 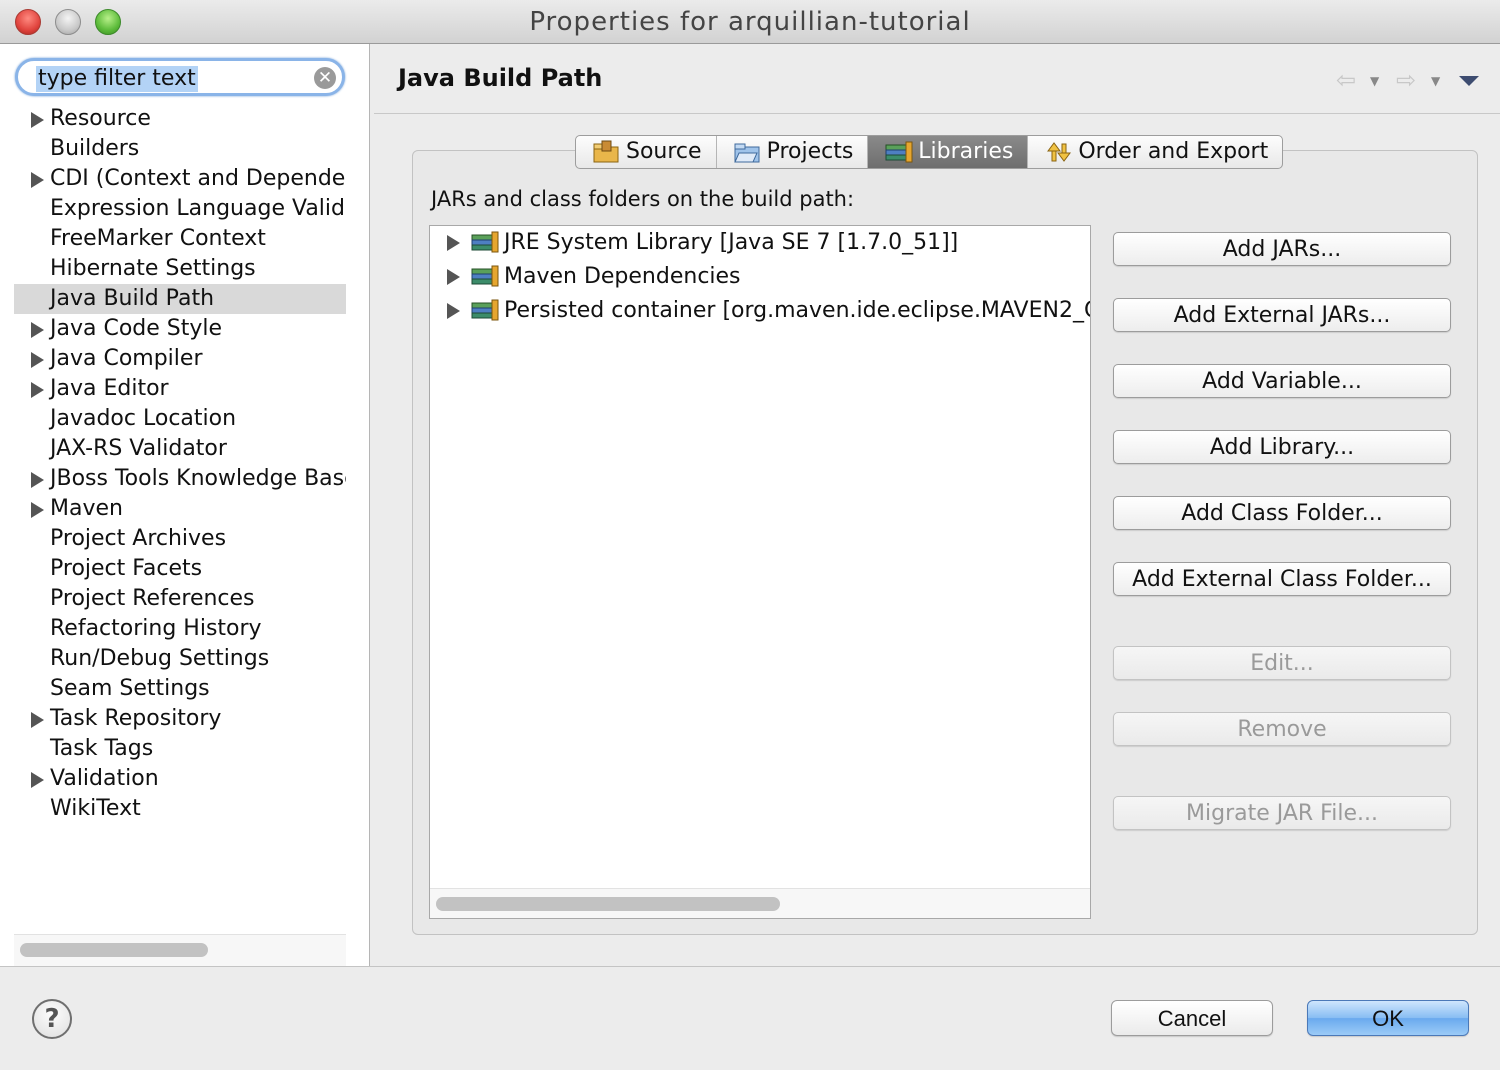 I want to click on tree-item-resource: Resource, so click(x=180, y=119).